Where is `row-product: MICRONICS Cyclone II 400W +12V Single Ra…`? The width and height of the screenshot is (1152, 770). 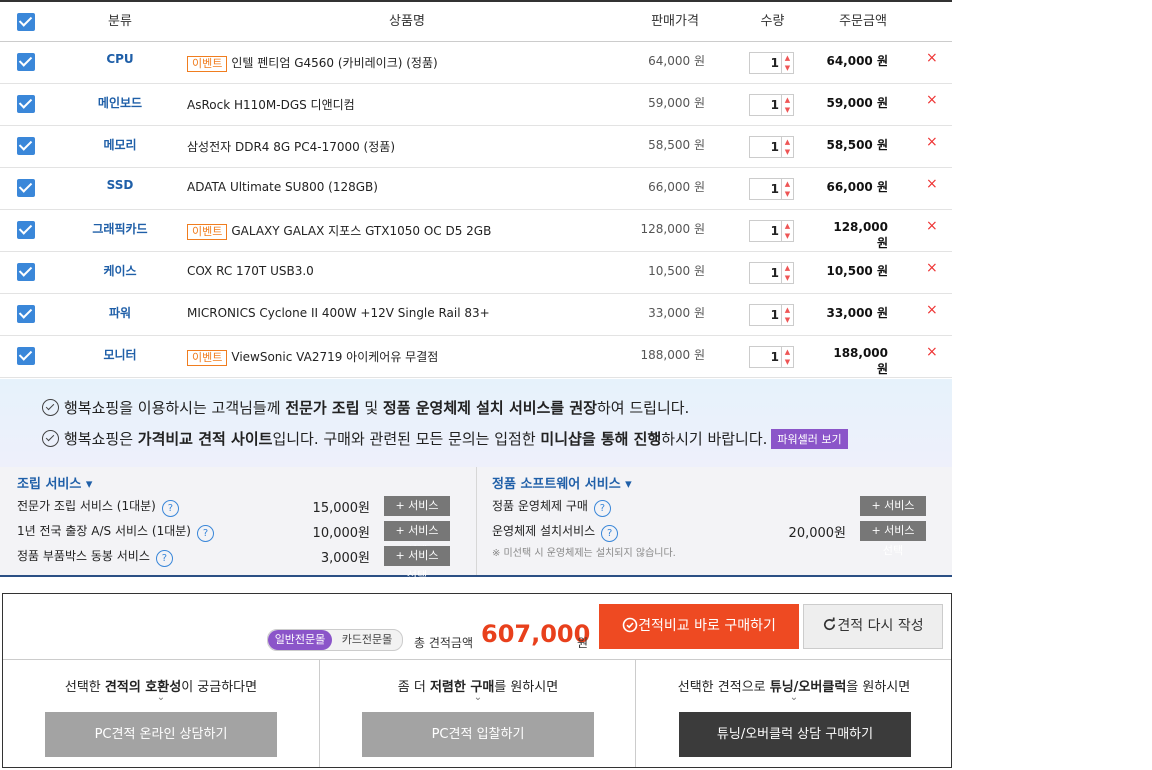 row-product: MICRONICS Cyclone II 400W +12V Single Ra… is located at coordinates (338, 313).